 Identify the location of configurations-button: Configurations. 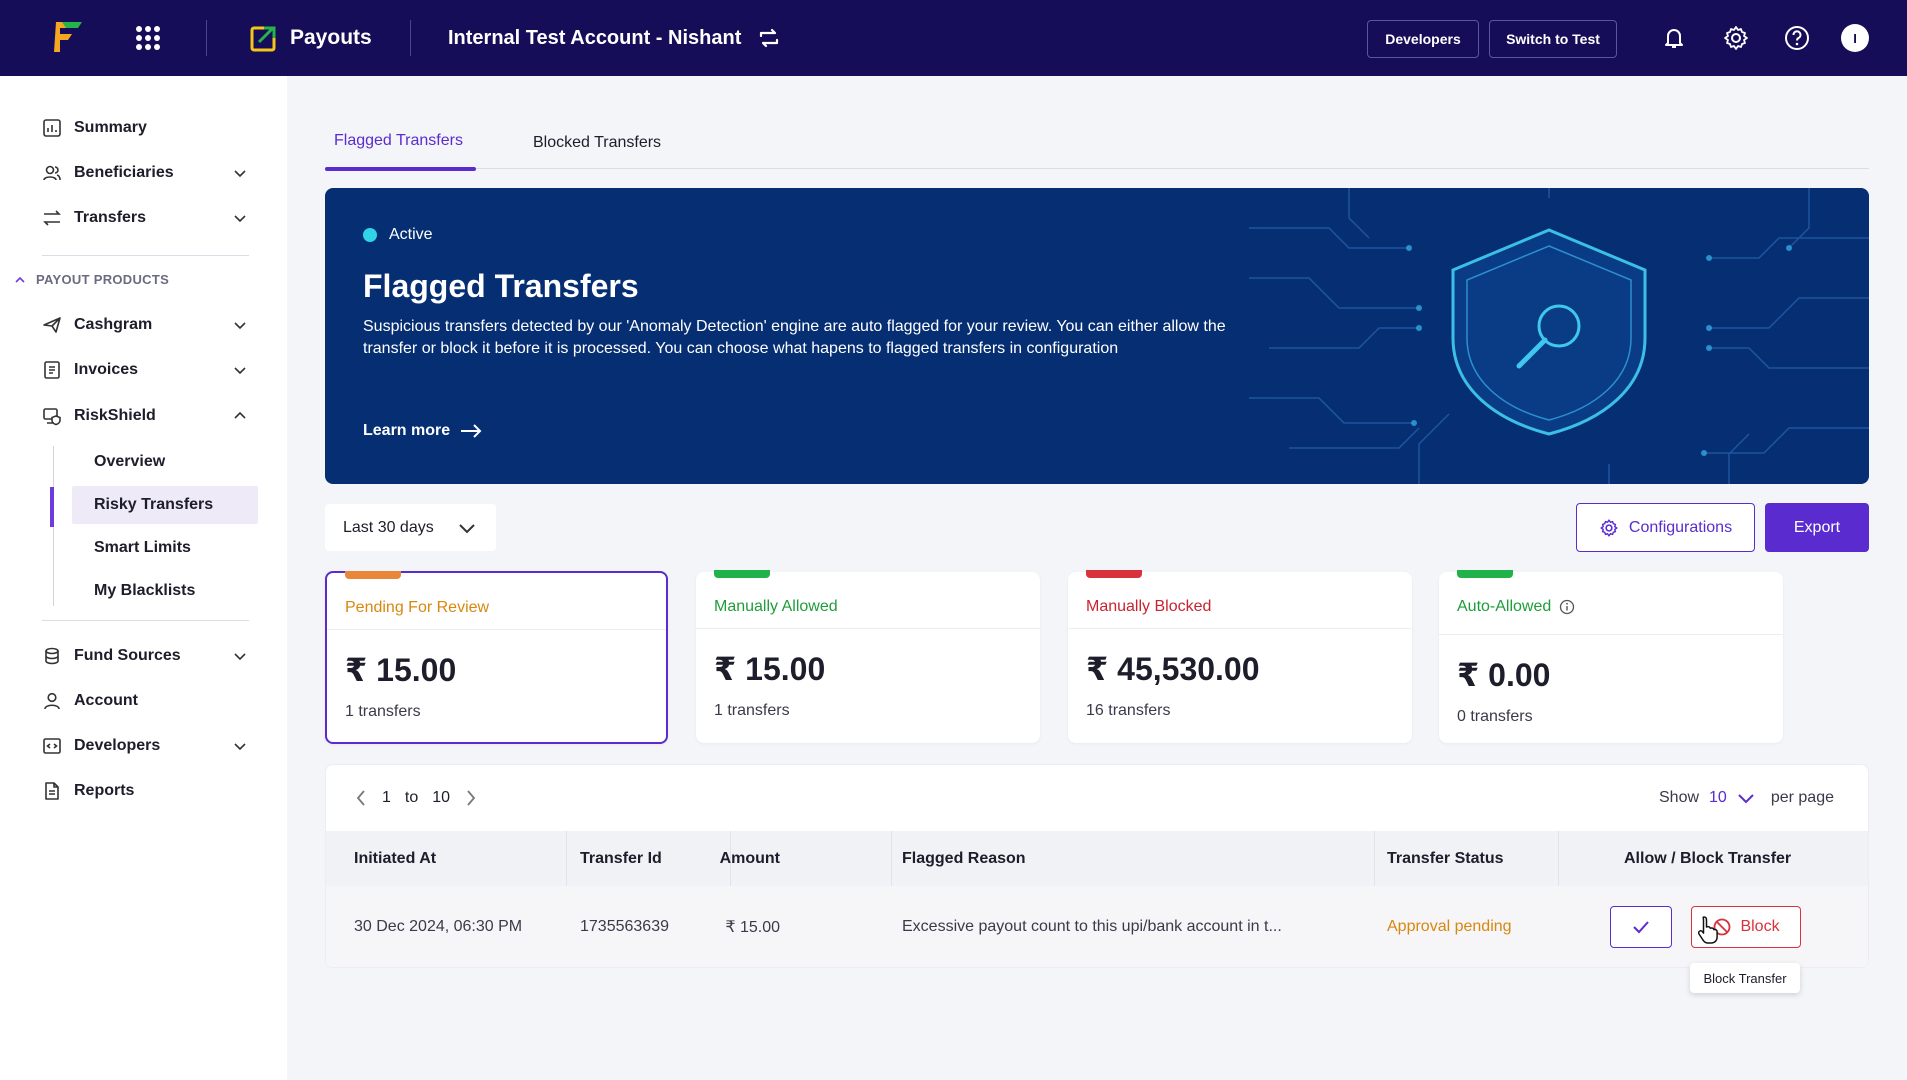
(1665, 527).